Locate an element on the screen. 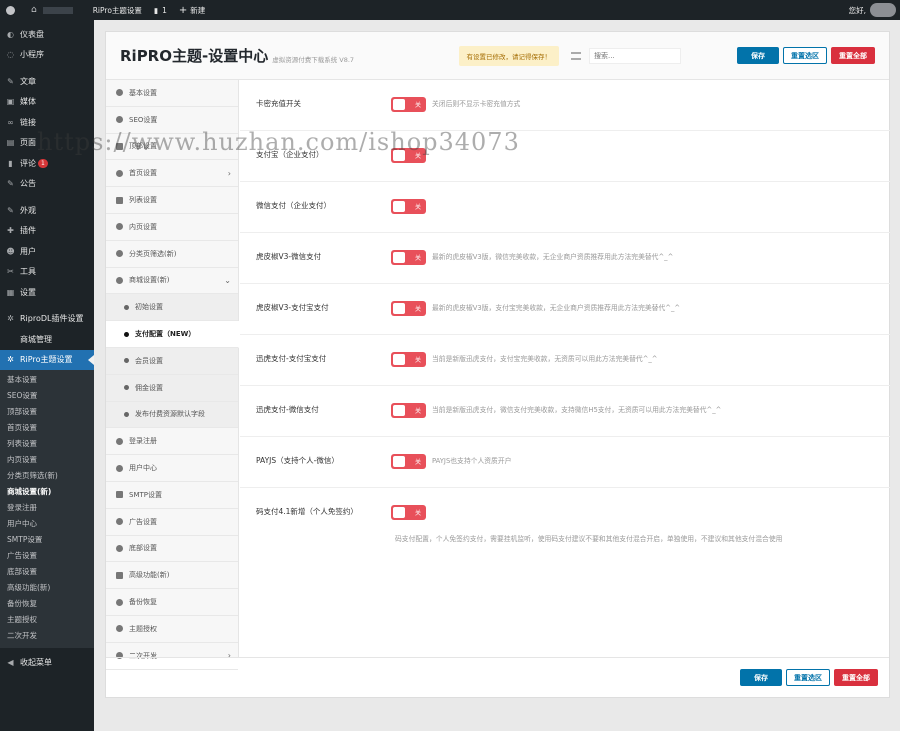 Image resolution: width=900 pixels, height=731 pixels. settings-nav-item: 底部设置 is located at coordinates (172, 549).